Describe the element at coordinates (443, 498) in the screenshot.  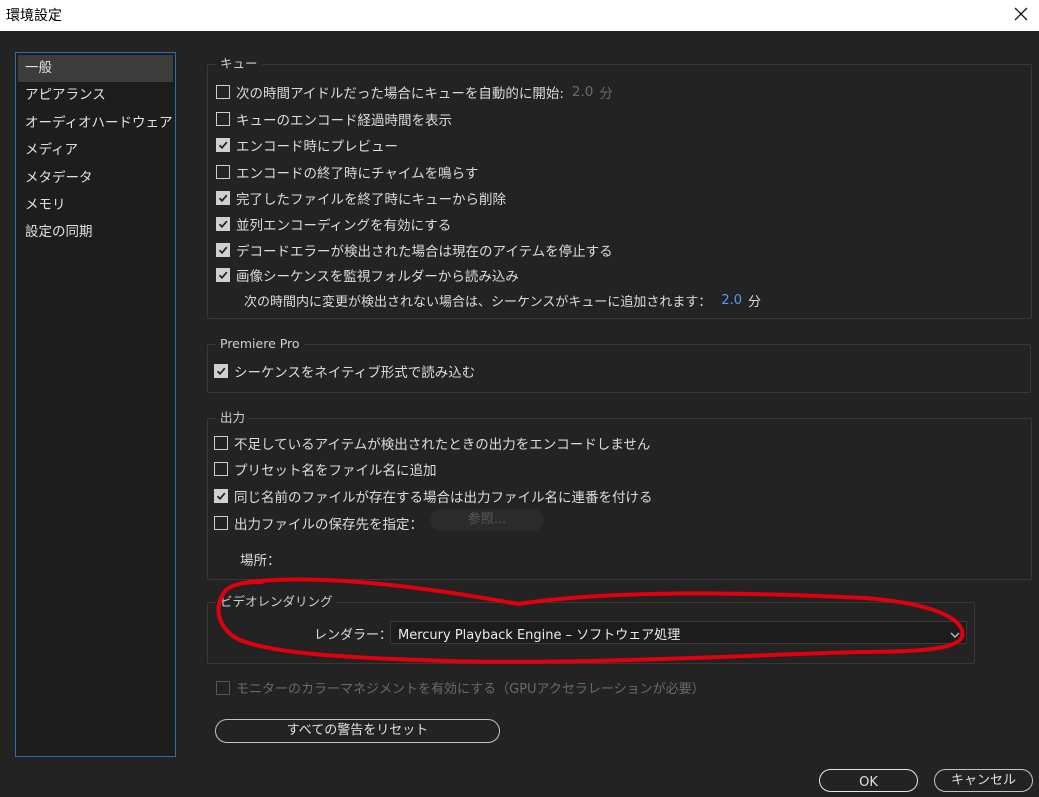
I see `option-label: 同じ名前のファイルが存在する場合は出力ファイル名に連番を付ける` at that location.